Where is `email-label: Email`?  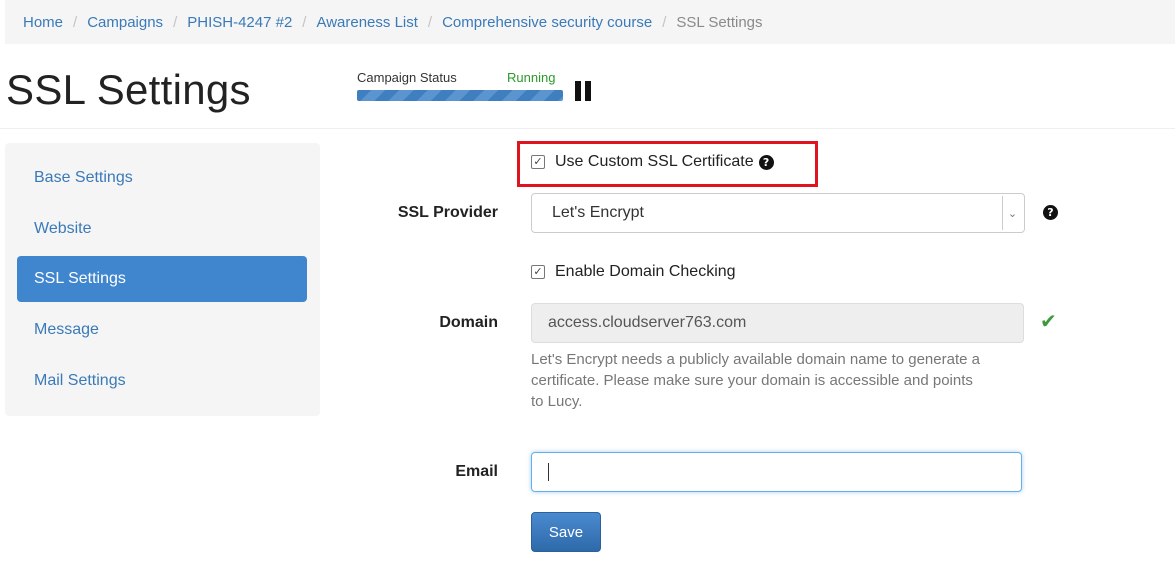
email-label: Email is located at coordinates (476, 471).